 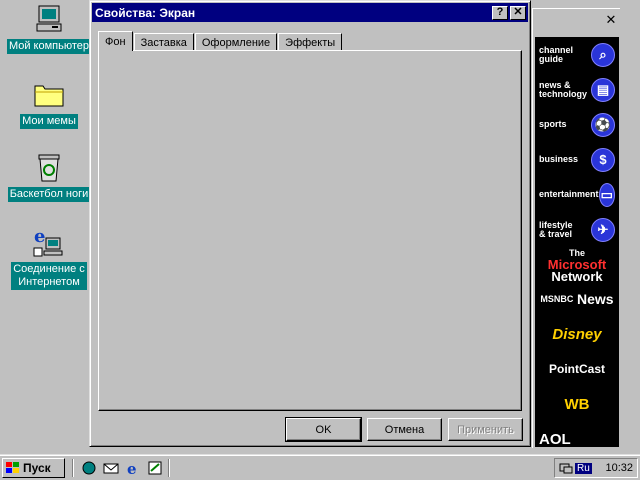 I want to click on desktop-icon-internet-connection: e Соединение с Интернетом, so click(x=49, y=257).